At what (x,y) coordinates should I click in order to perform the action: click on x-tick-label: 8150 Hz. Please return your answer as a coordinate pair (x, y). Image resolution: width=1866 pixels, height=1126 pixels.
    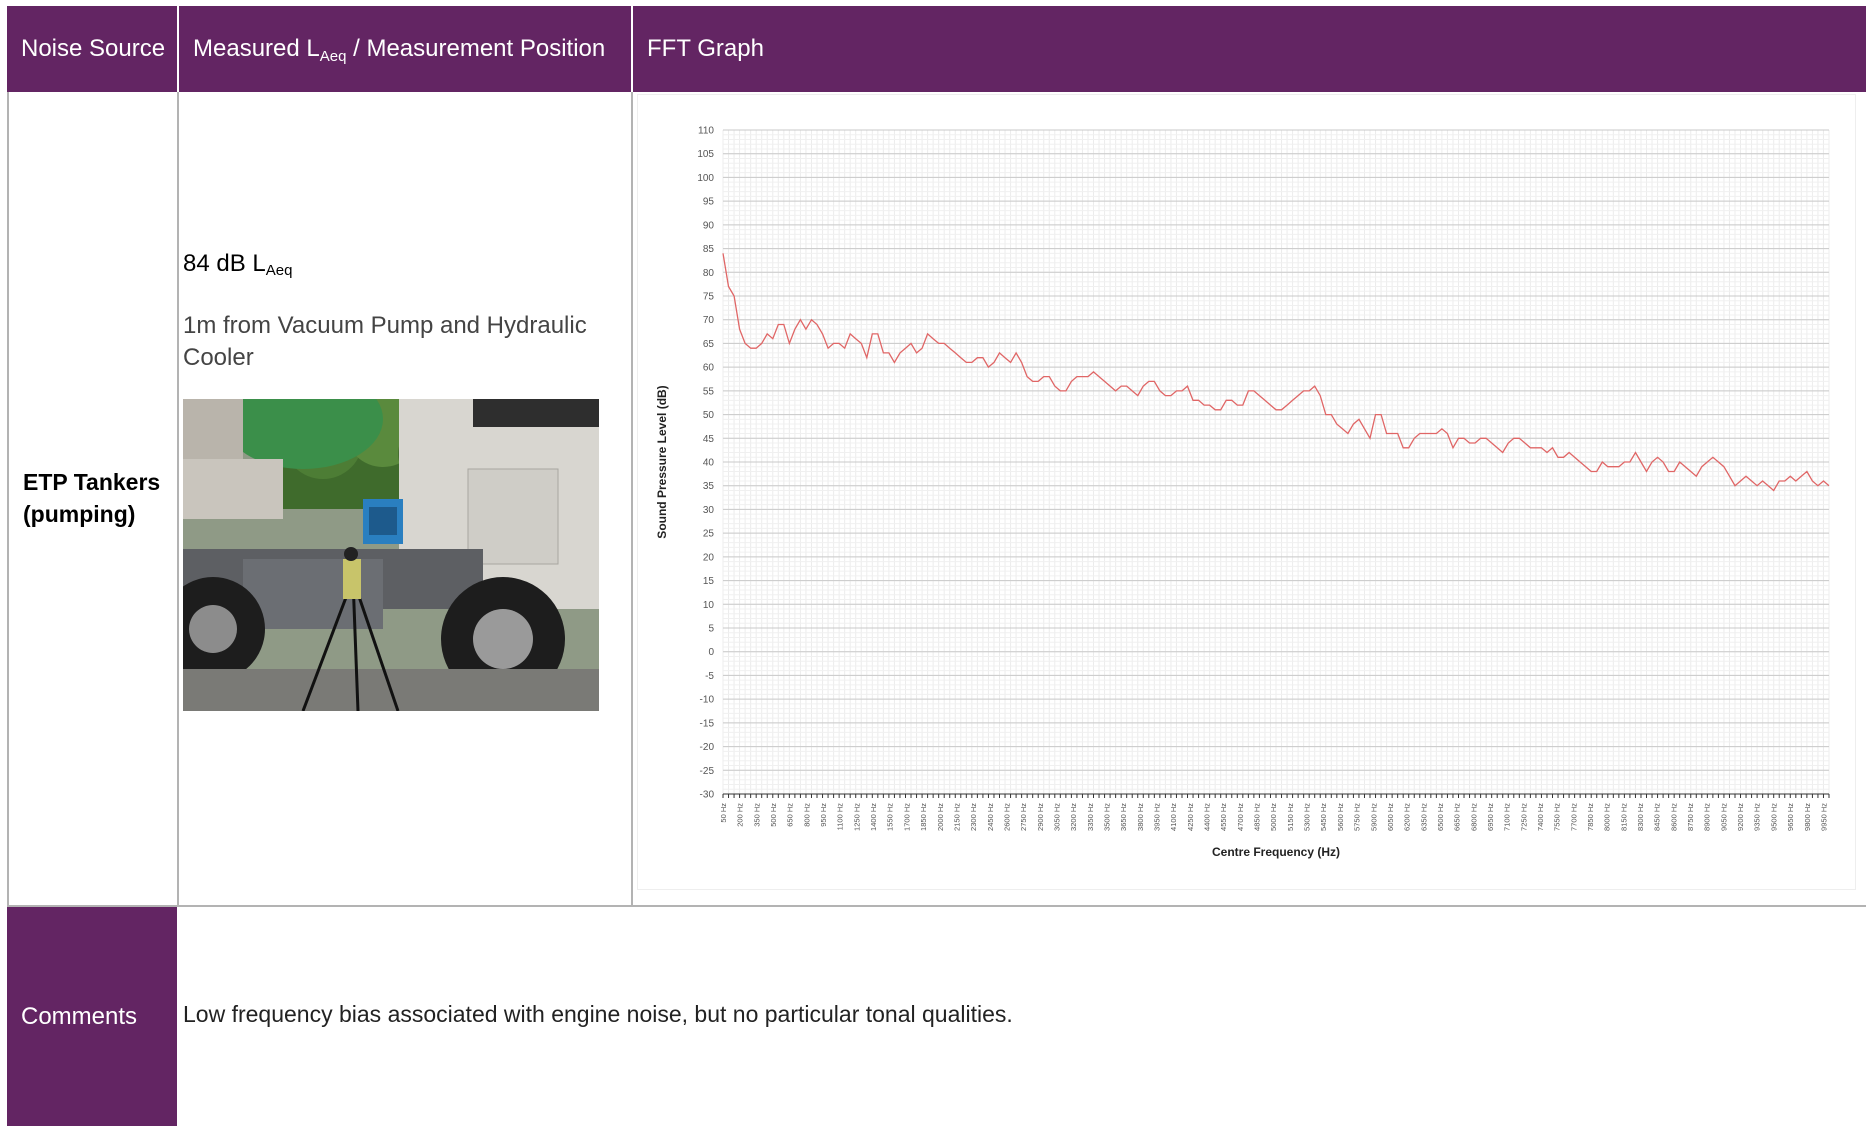
    Looking at the image, I should click on (1623, 817).